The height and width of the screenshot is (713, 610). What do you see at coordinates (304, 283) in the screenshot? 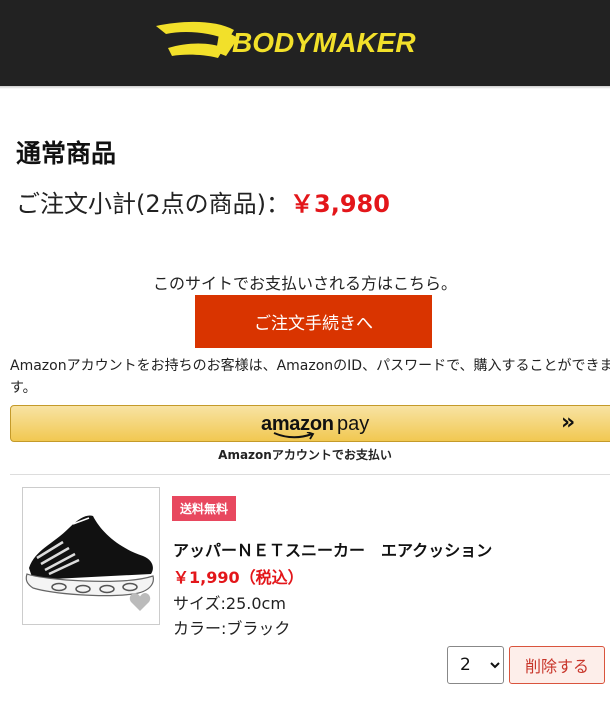
I see `payment-note: このサイトでお支払いされる方はこちら。` at bounding box center [304, 283].